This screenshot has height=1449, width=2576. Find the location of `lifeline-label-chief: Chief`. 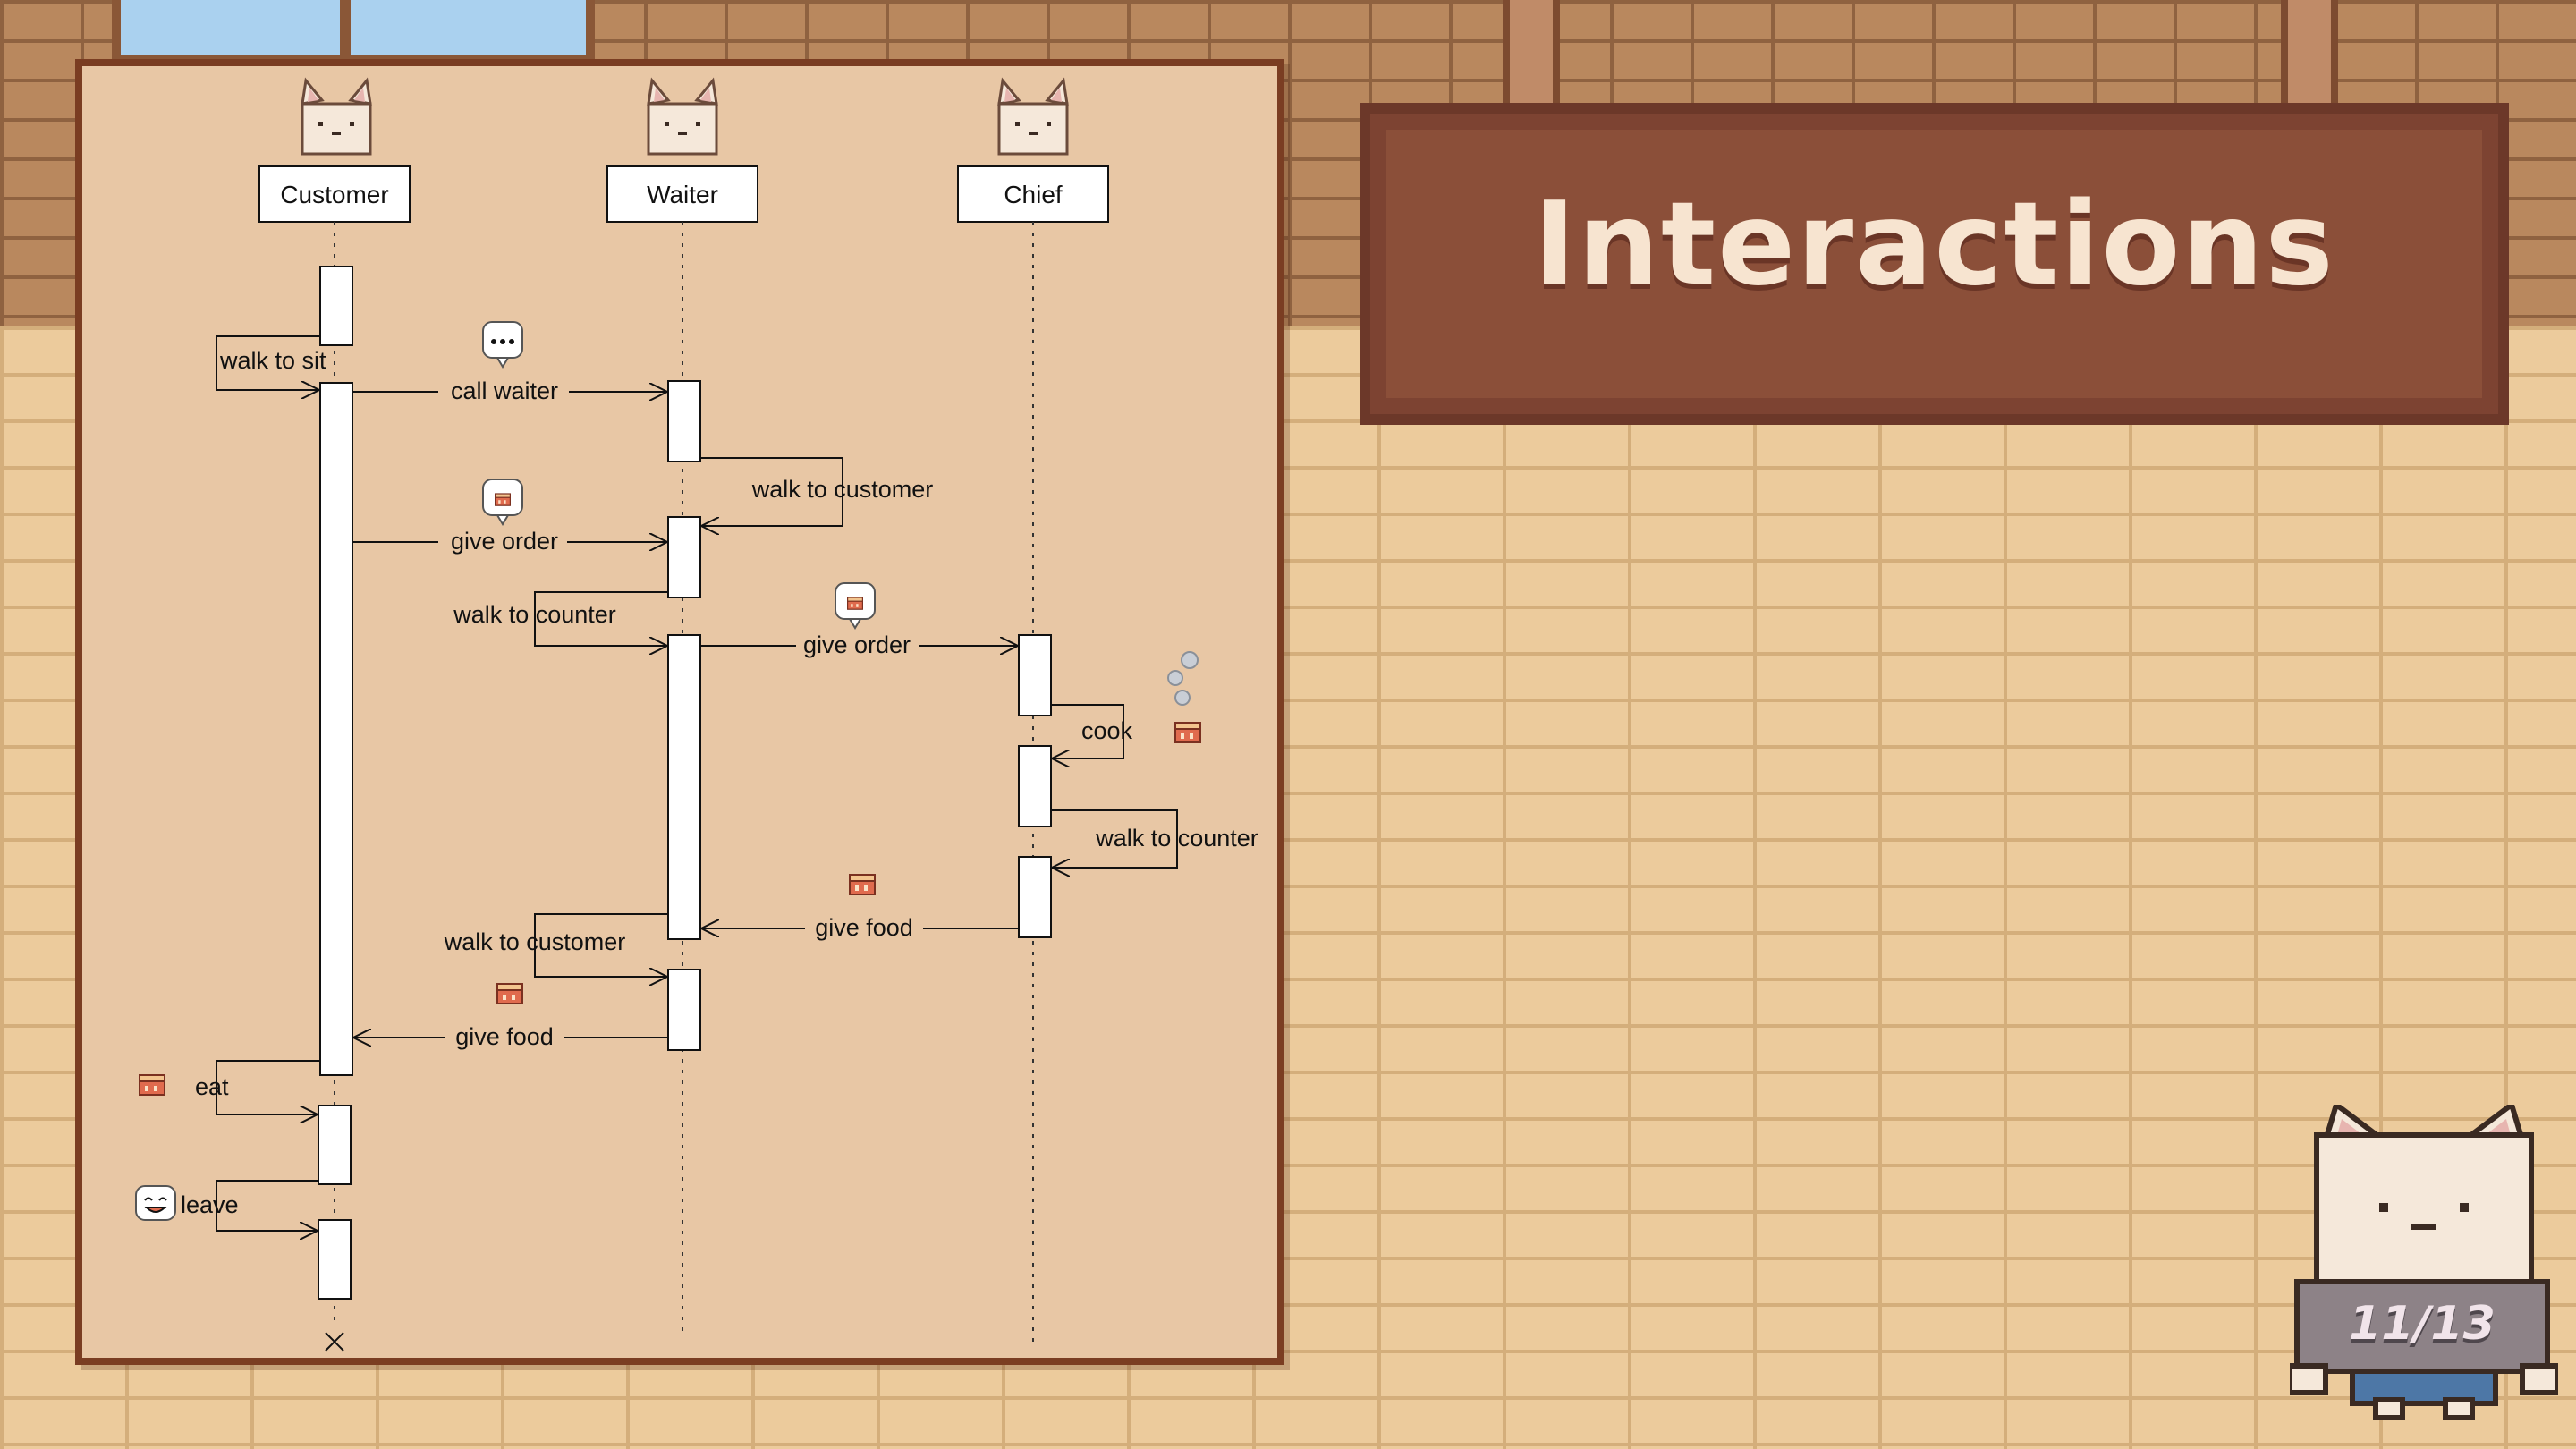

lifeline-label-chief: Chief is located at coordinates (1033, 194).